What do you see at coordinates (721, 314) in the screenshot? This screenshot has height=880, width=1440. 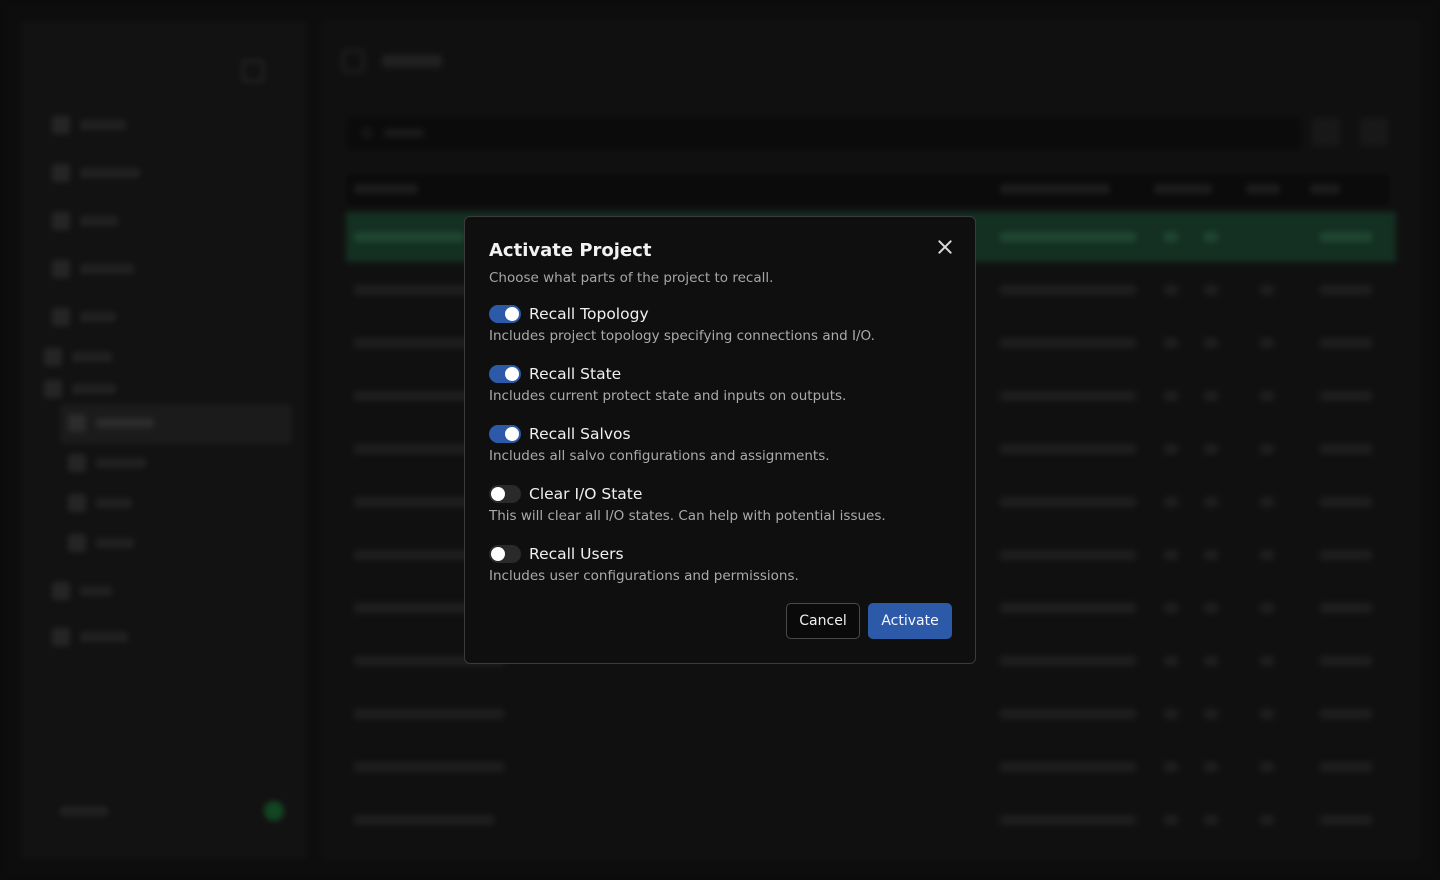 I see `option-header: Recall Topology` at bounding box center [721, 314].